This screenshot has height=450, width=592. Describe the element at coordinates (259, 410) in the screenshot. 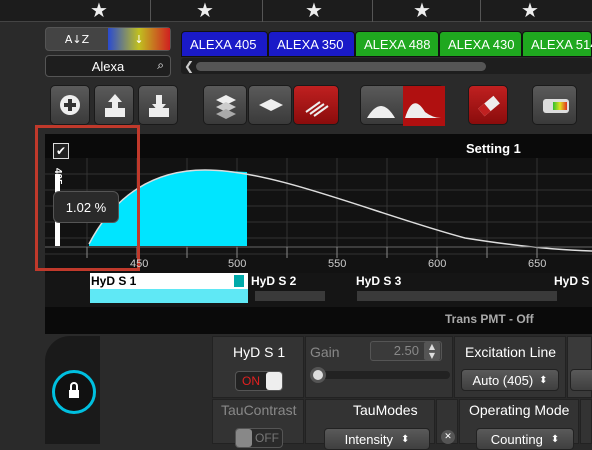

I see `taucontrast-label: TauContrast` at that location.